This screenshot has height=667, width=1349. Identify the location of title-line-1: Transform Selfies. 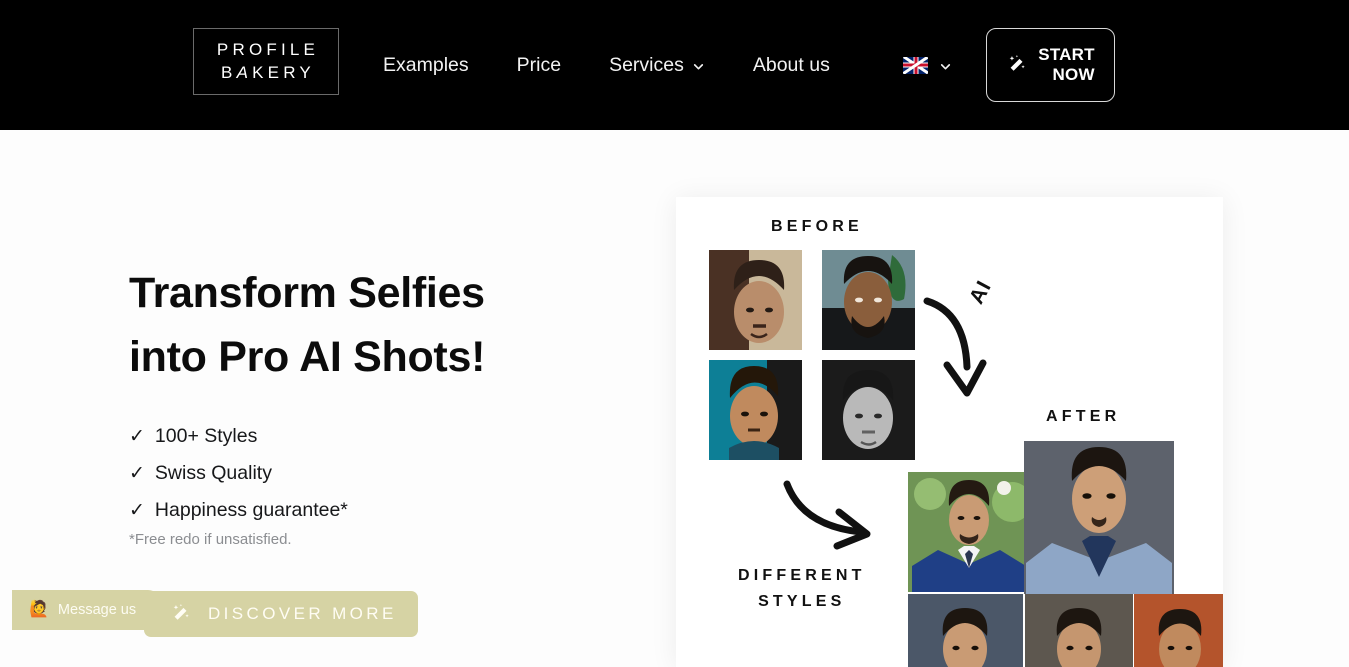
(307, 293).